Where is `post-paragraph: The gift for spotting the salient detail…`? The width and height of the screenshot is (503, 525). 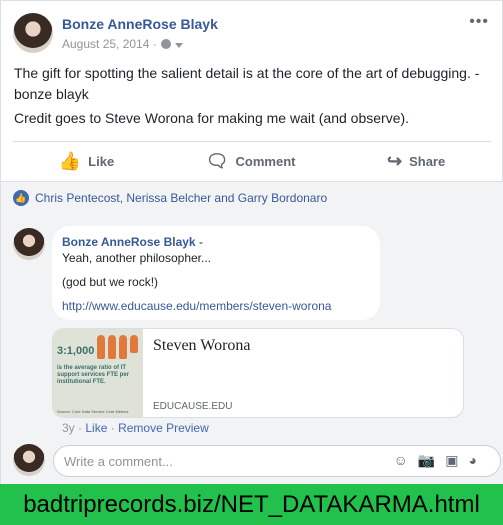
post-paragraph: The gift for spotting the salient detail… is located at coordinates (247, 83).